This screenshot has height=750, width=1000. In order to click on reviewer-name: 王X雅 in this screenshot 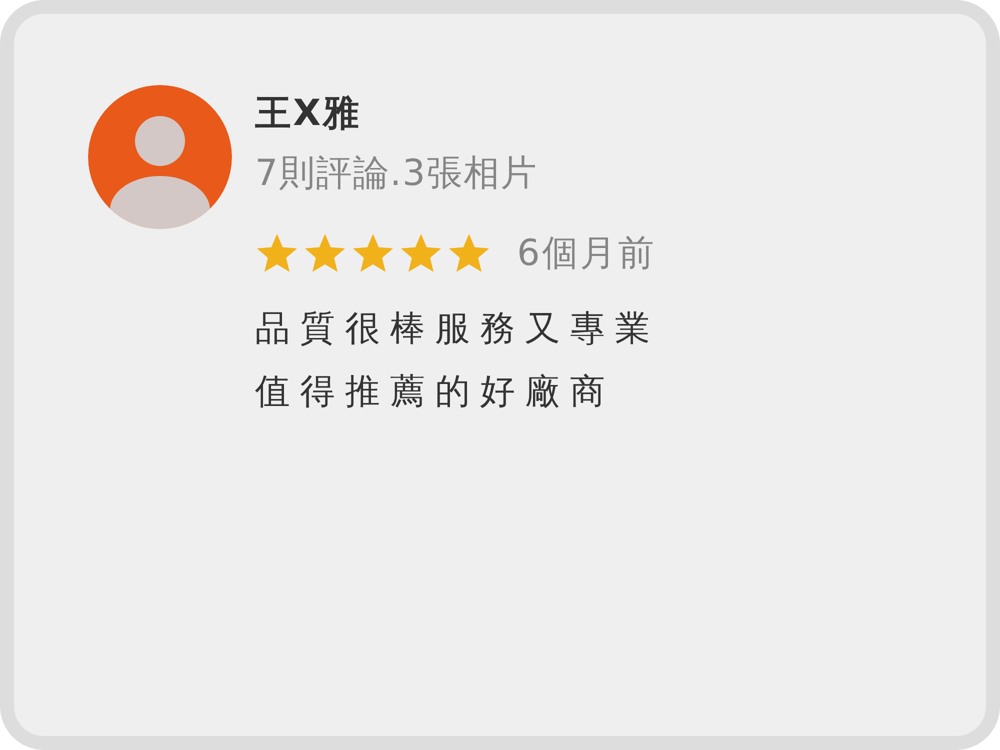, I will do `click(308, 114)`.